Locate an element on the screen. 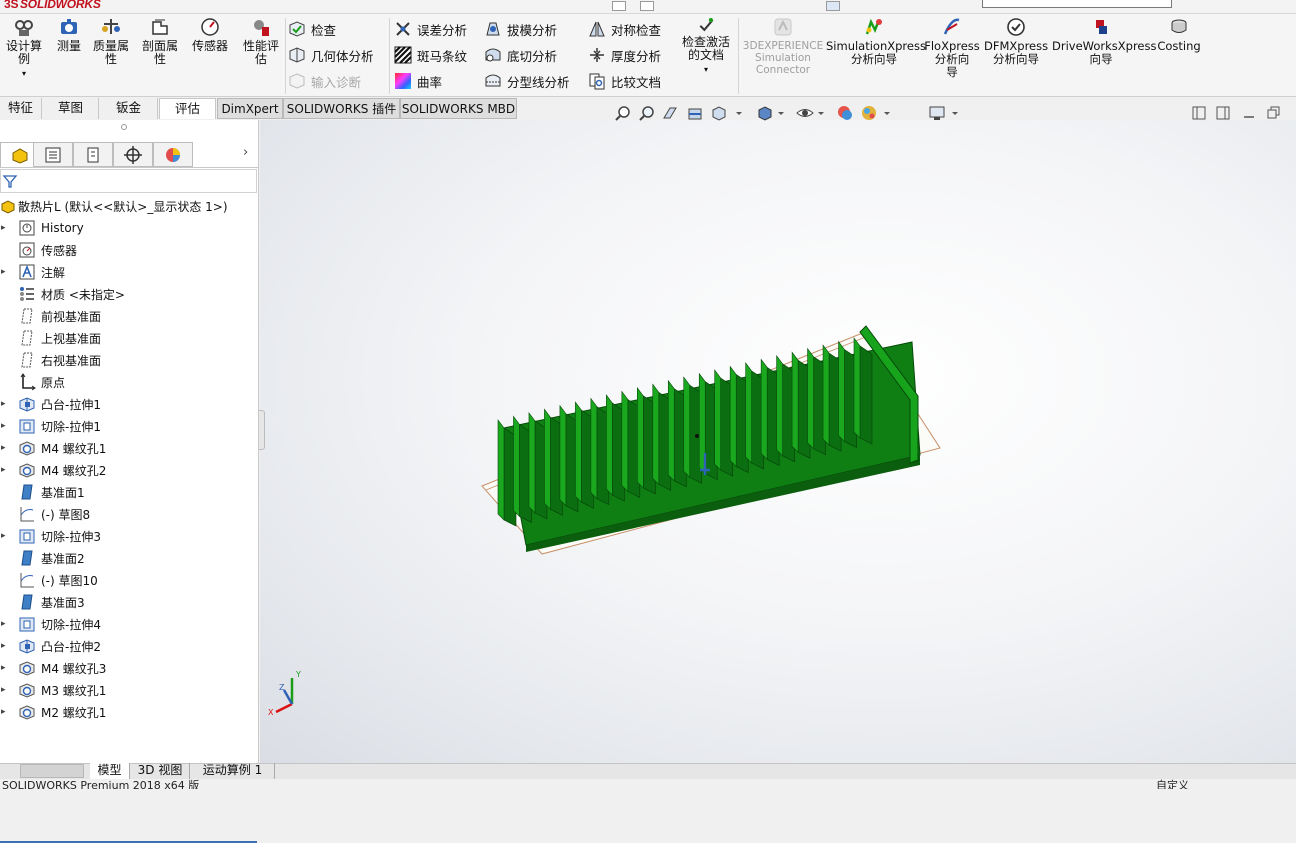  hide-show-items-icon is located at coordinates (845, 113).